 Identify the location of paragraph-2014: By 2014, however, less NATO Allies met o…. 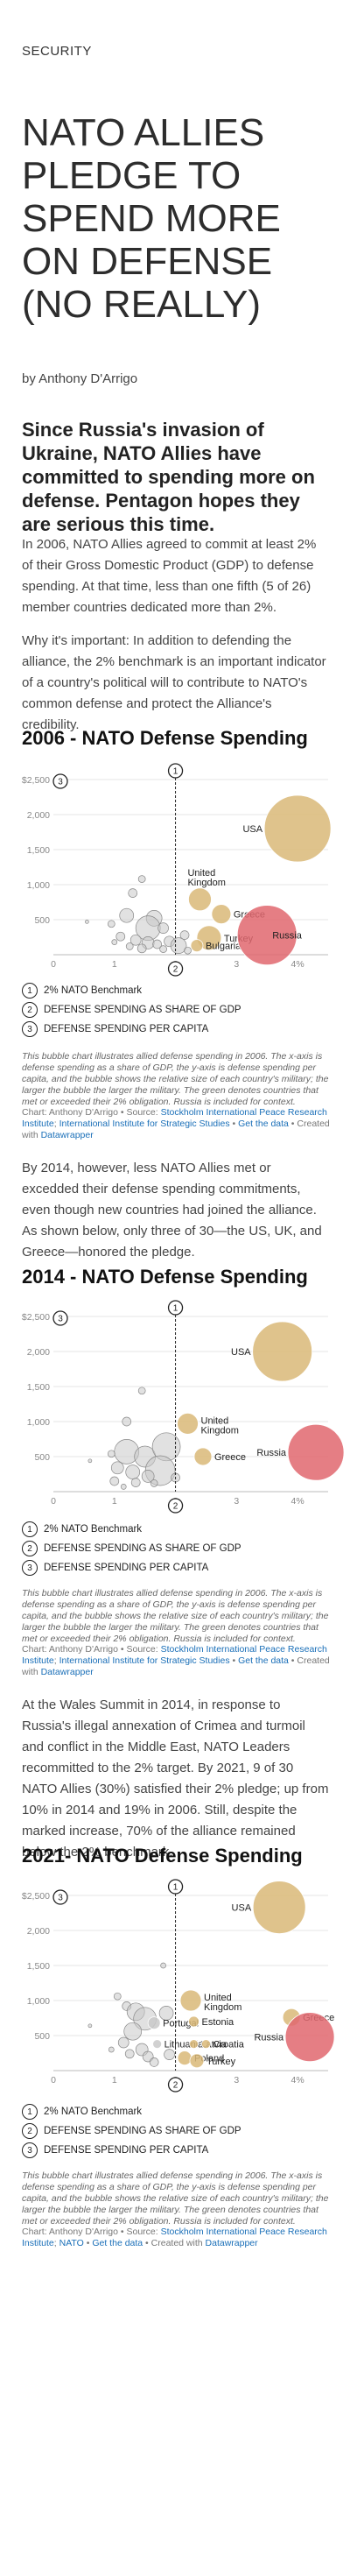
(172, 1210).